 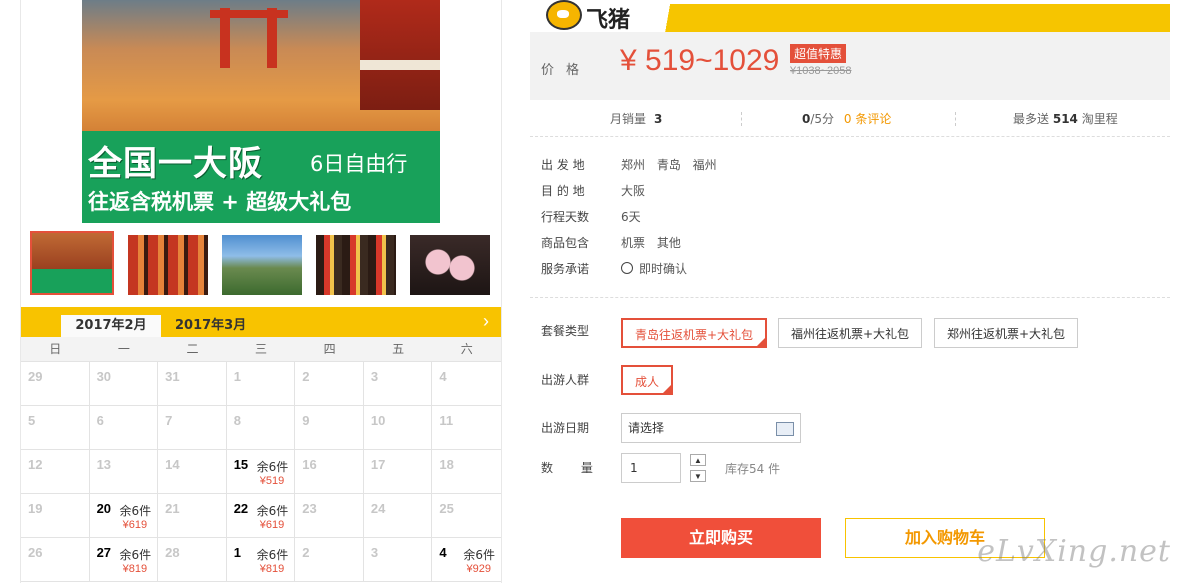 I want to click on date-picker-input: 请选择, so click(x=711, y=428).